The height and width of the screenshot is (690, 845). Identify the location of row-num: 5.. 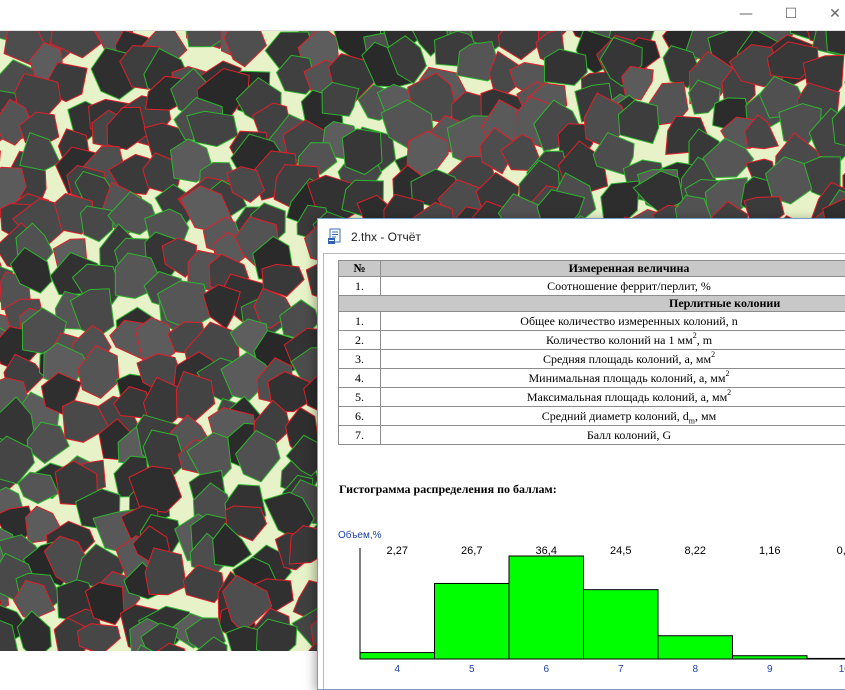
(360, 397).